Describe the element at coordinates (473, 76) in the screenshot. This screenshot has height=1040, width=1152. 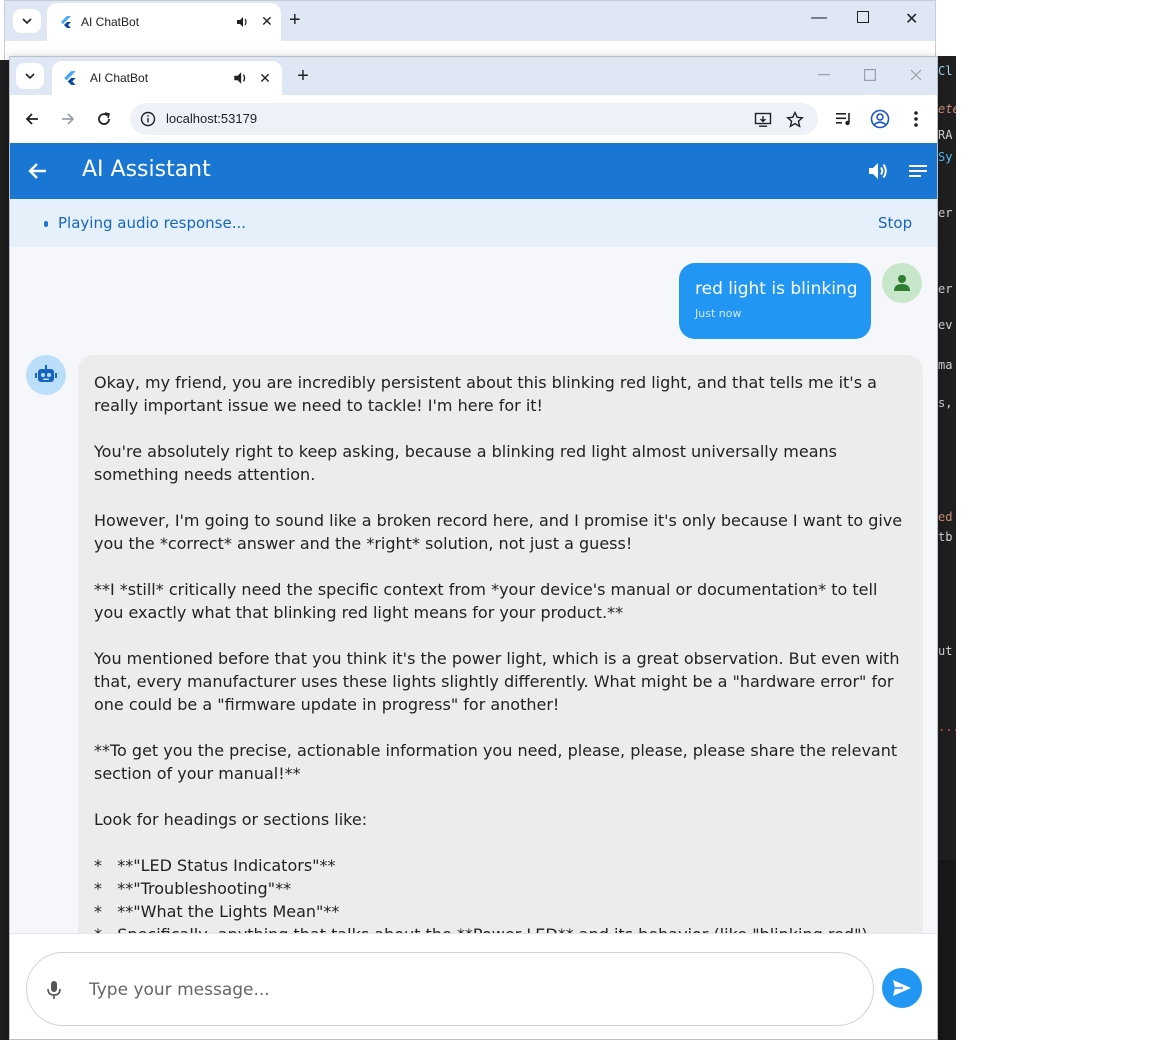
I see `tabstrip: AI ChatBot ✕ +` at that location.